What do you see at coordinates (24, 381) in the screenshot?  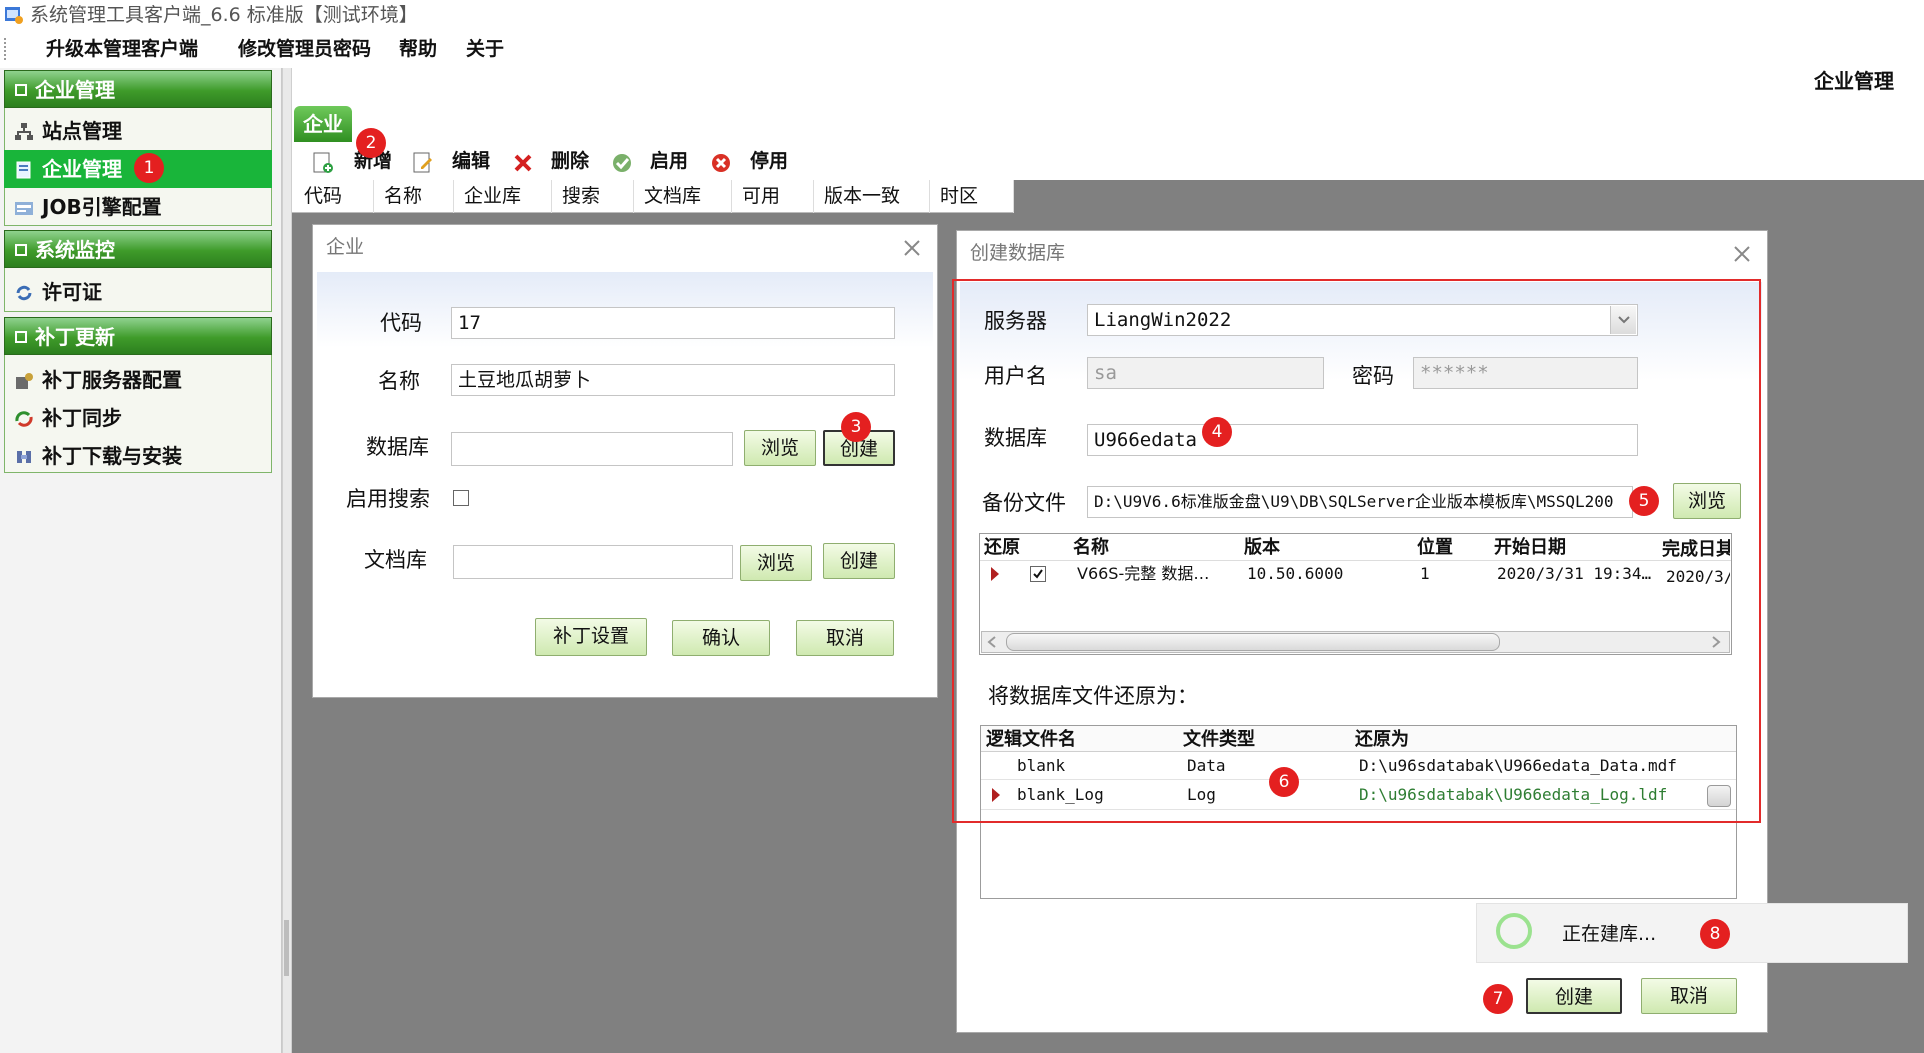 I see `patch-server-icon` at bounding box center [24, 381].